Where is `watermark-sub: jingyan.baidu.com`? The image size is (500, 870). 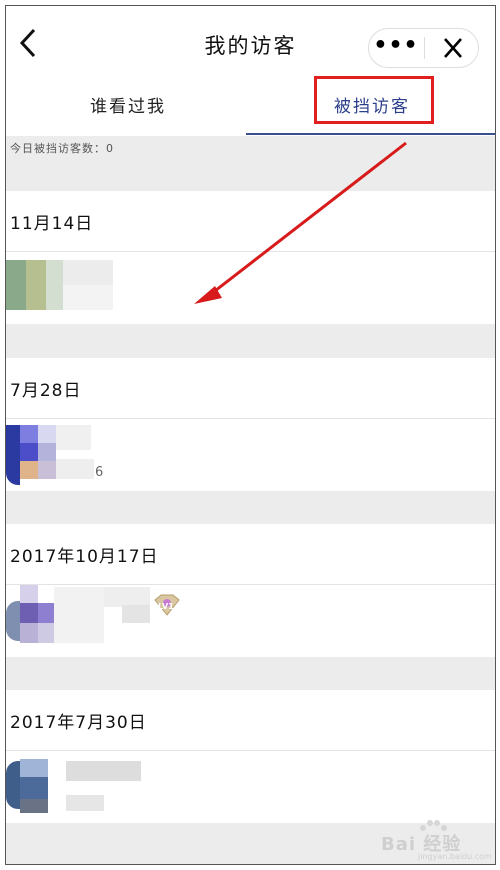 watermark-sub: jingyan.baidu.com is located at coordinates (455, 856).